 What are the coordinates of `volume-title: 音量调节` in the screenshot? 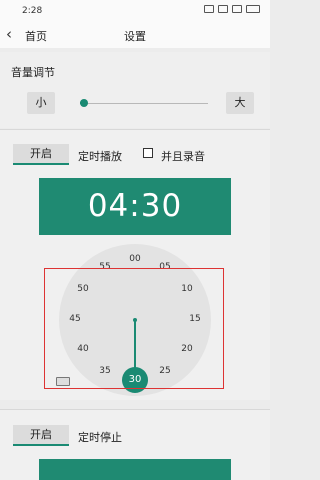 It's located at (33, 72).